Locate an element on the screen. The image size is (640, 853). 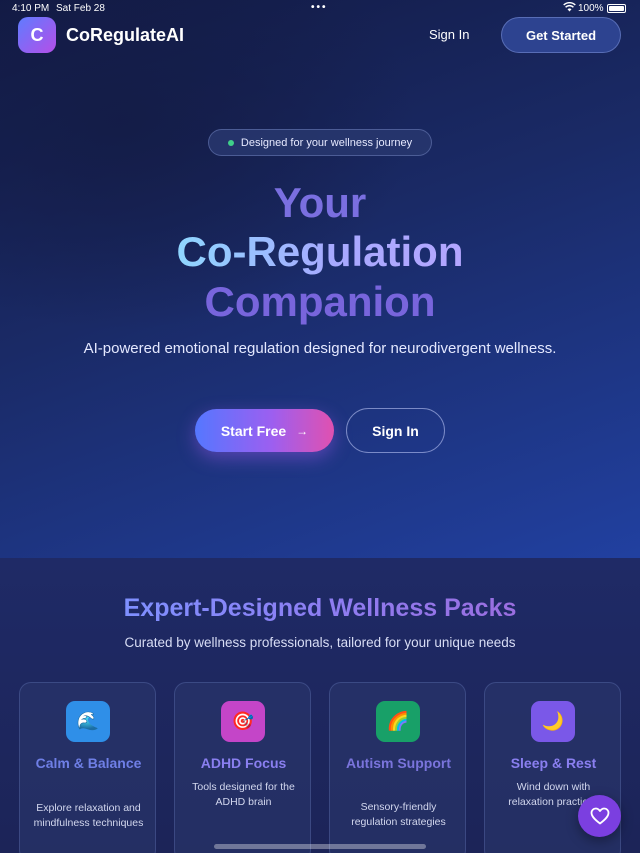
arrow-right-icon: → is located at coordinates (302, 430).